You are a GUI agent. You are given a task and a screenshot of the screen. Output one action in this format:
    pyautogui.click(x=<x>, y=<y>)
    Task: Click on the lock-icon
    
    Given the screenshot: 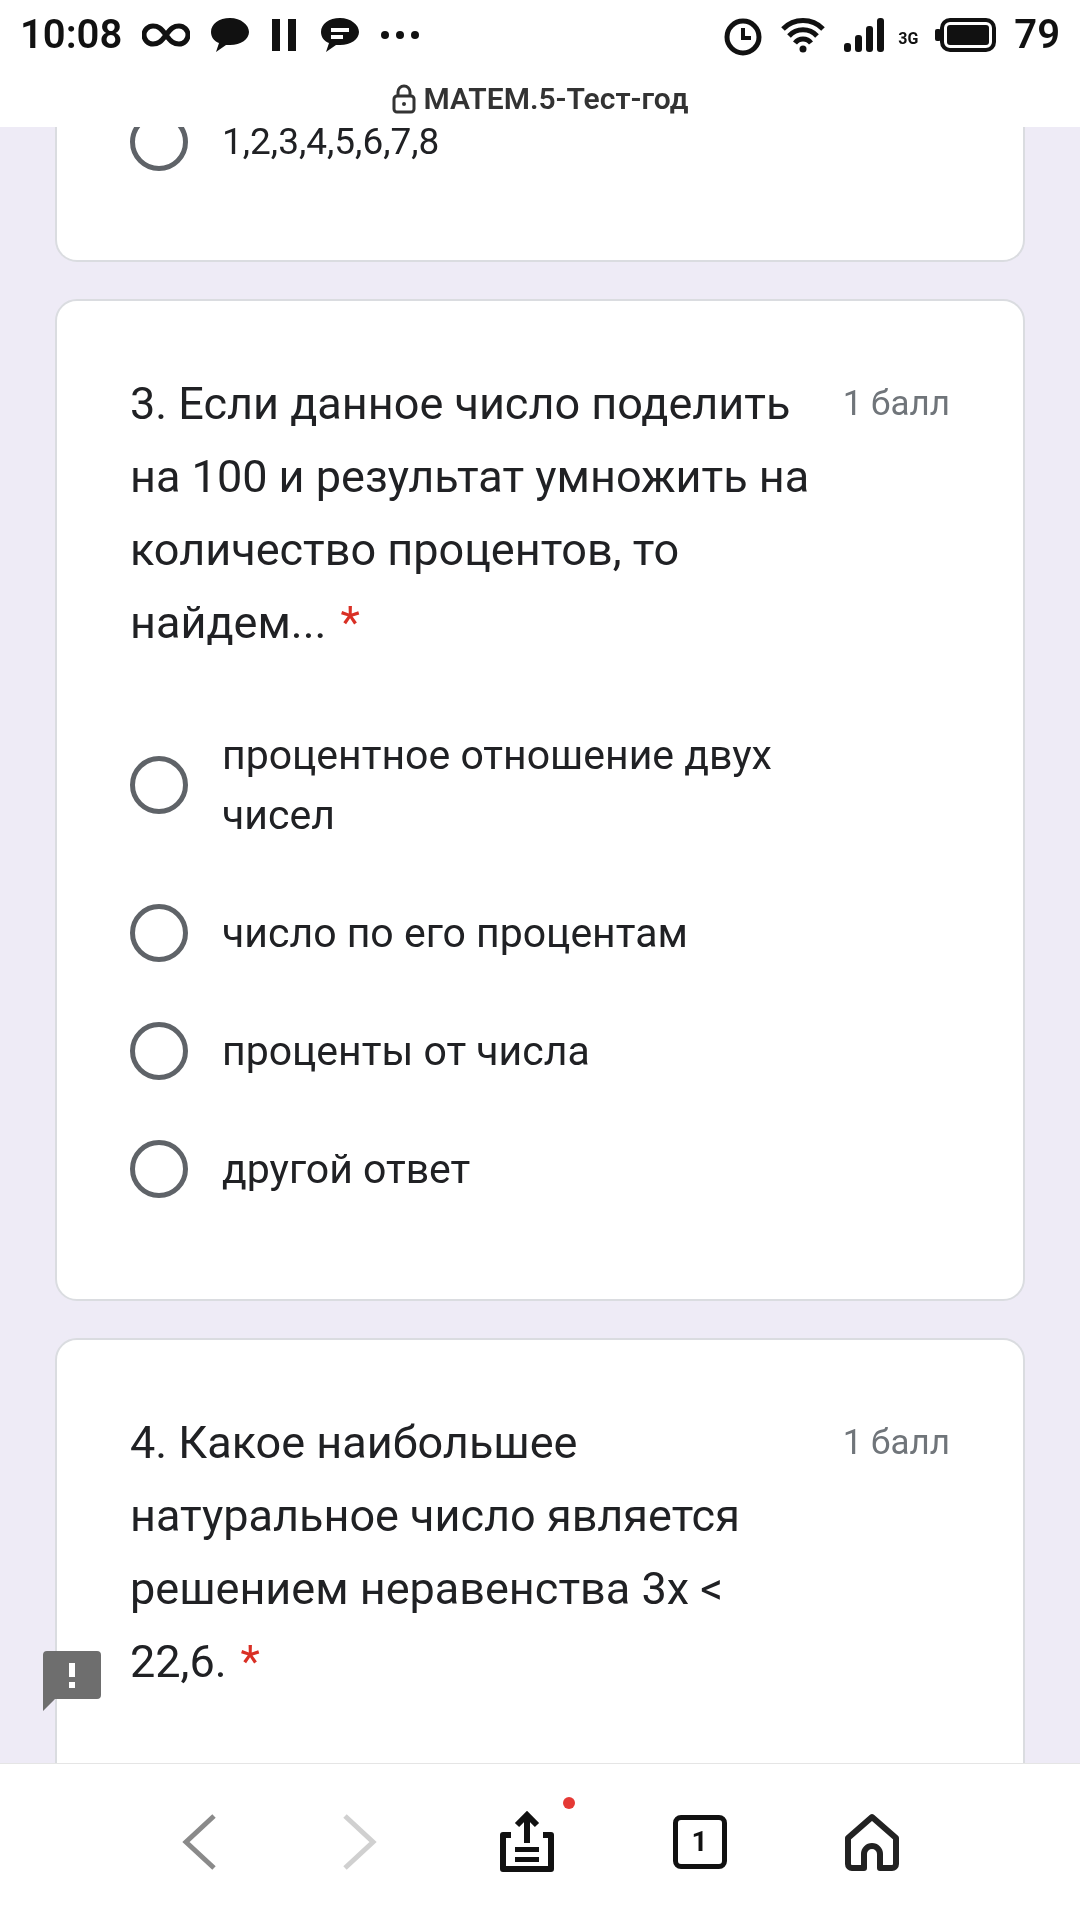 What is the action you would take?
    pyautogui.click(x=403, y=98)
    